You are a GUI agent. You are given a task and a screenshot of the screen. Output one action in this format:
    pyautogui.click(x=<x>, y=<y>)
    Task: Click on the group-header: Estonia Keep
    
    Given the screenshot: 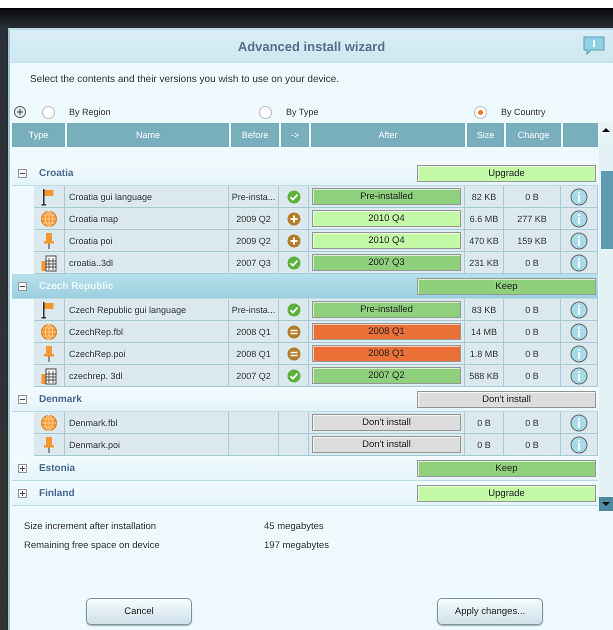 What is the action you would take?
    pyautogui.click(x=305, y=468)
    